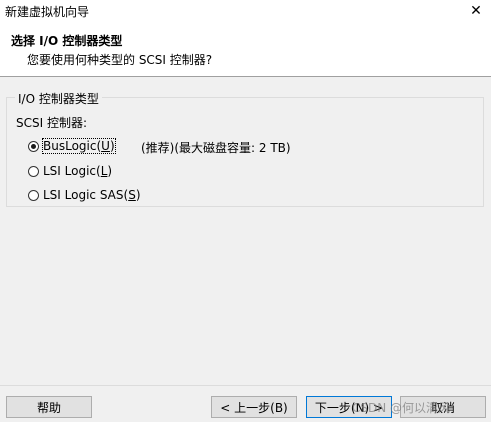  What do you see at coordinates (47, 12) in the screenshot?
I see `window-title: 新建虚拟机向导` at bounding box center [47, 12].